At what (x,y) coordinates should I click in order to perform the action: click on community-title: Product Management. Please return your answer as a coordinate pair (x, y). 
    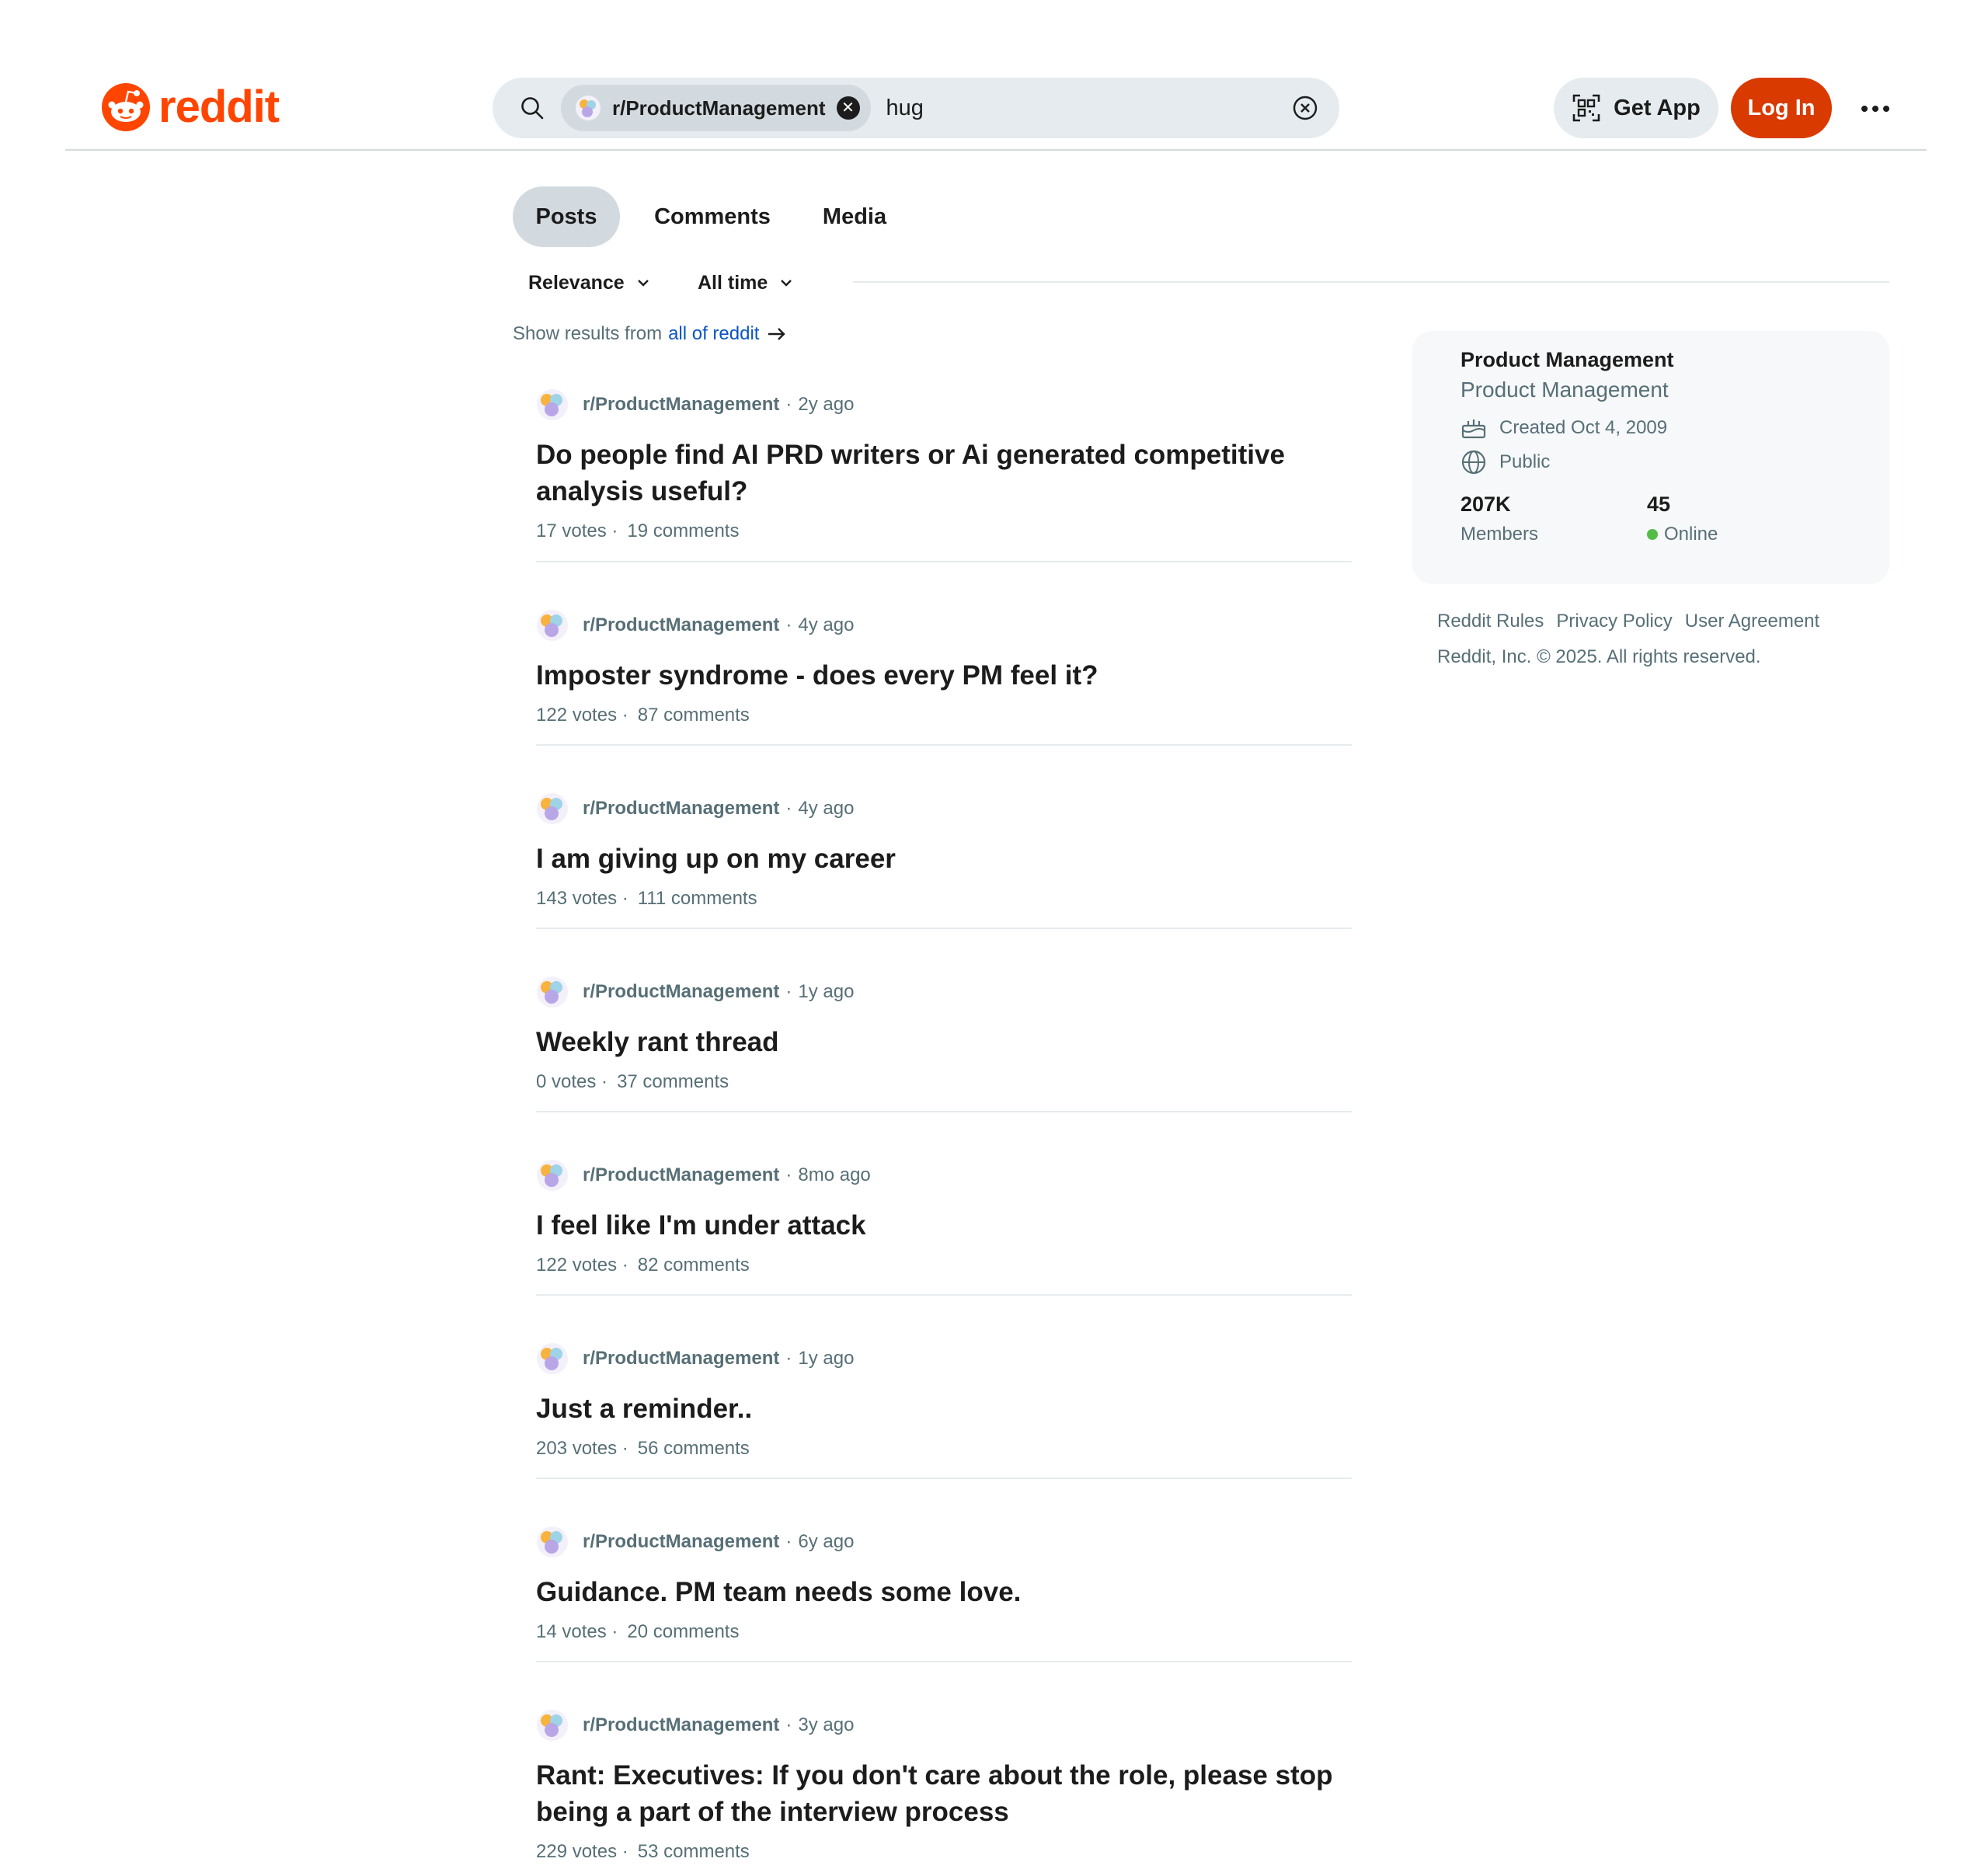
    Looking at the image, I should click on (1567, 360).